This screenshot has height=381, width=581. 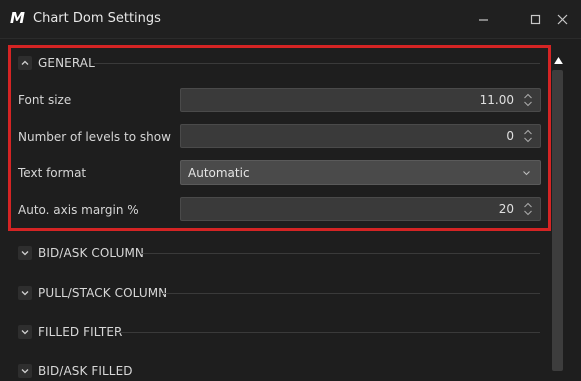 What do you see at coordinates (66, 63) in the screenshot?
I see `section-general-label: GENERAL` at bounding box center [66, 63].